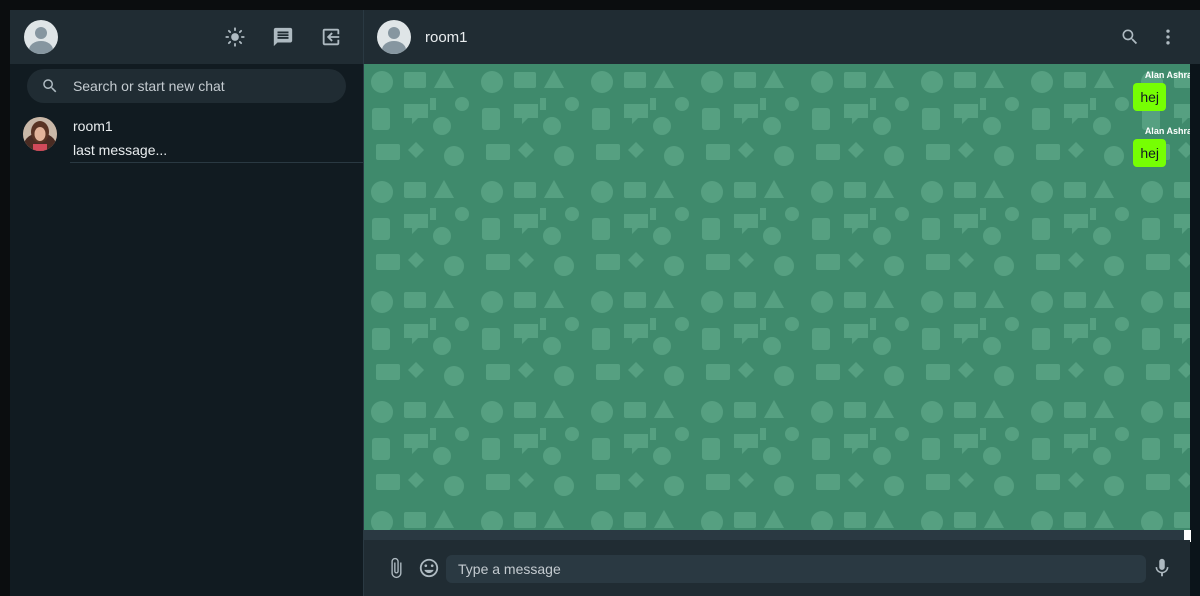 The width and height of the screenshot is (1200, 596). I want to click on chat-header: room1, so click(782, 37).